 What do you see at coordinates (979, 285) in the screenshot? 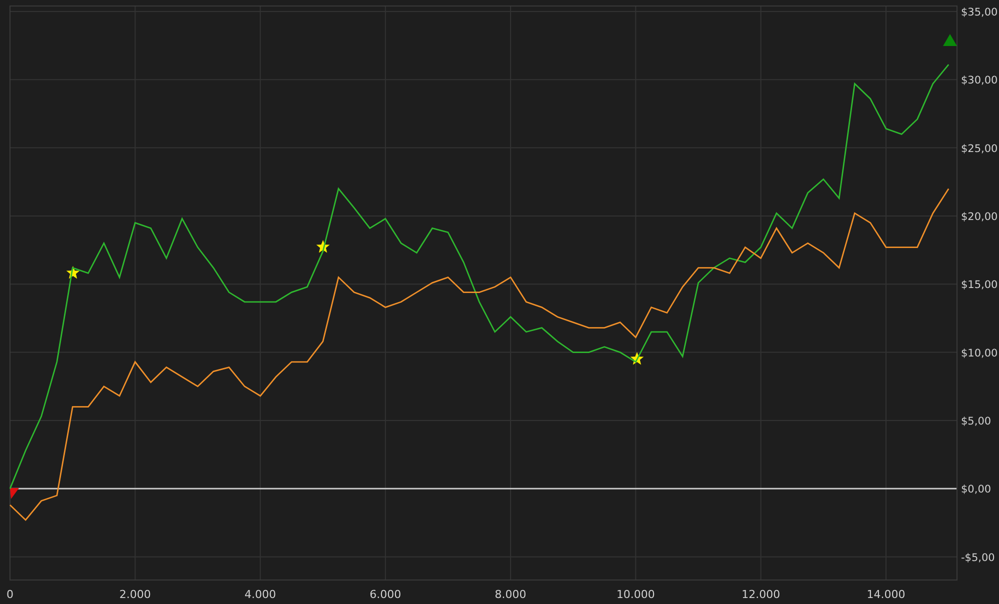
I see `y-tick-label: $15,00` at bounding box center [979, 285].